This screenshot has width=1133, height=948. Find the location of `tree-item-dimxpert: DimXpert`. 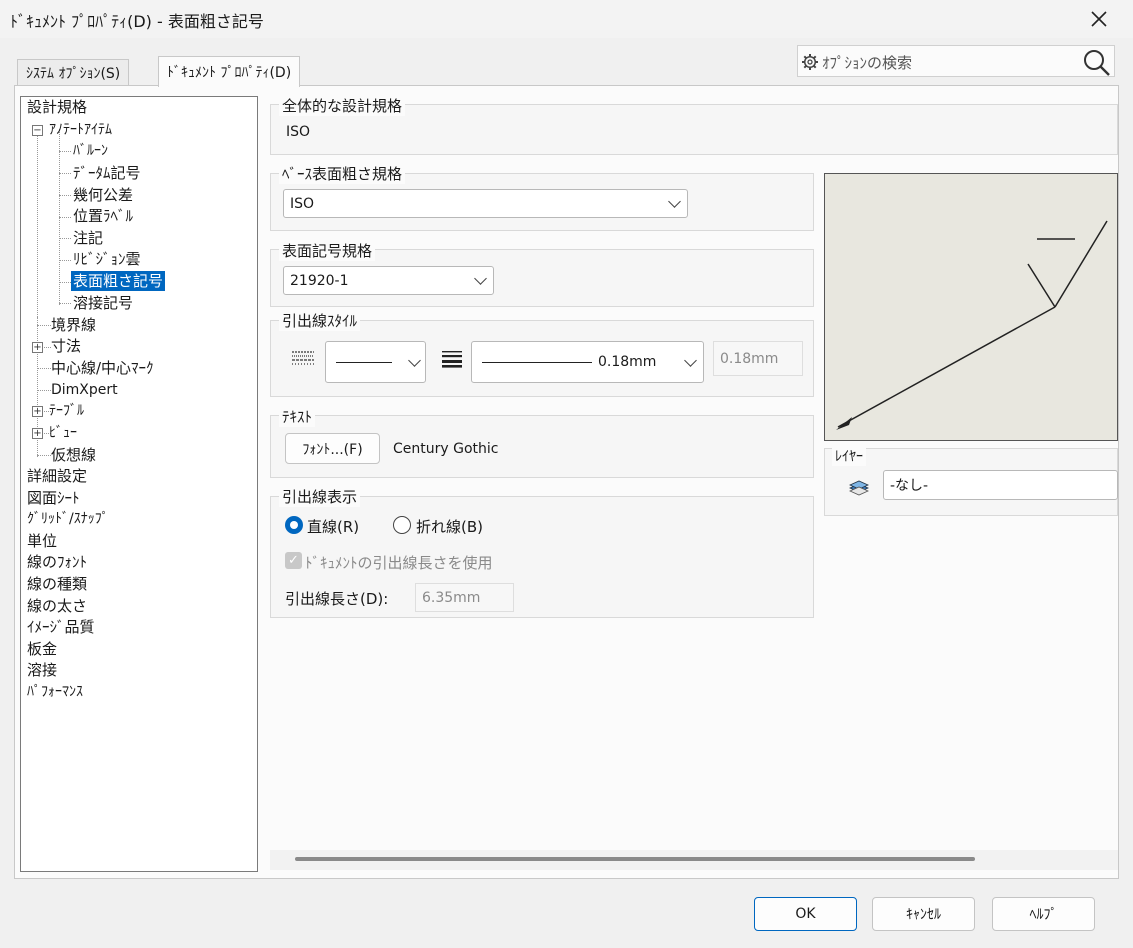

tree-item-dimxpert: DimXpert is located at coordinates (84, 390).